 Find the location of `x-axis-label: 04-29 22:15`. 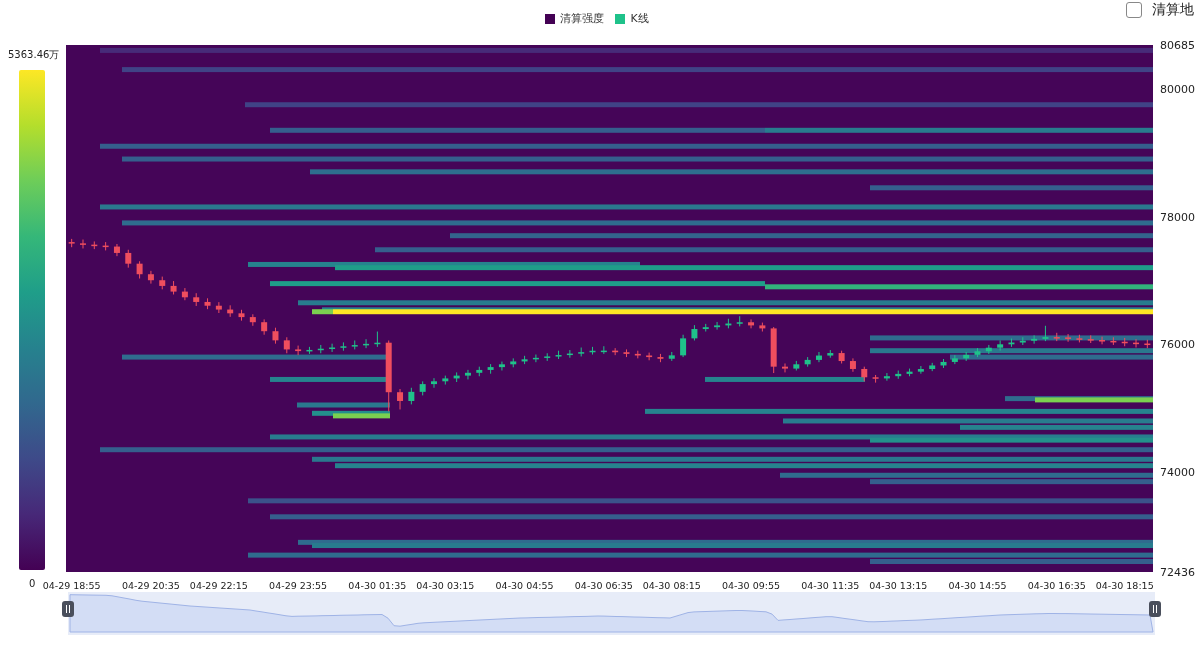

x-axis-label: 04-29 22:15 is located at coordinates (218, 585).